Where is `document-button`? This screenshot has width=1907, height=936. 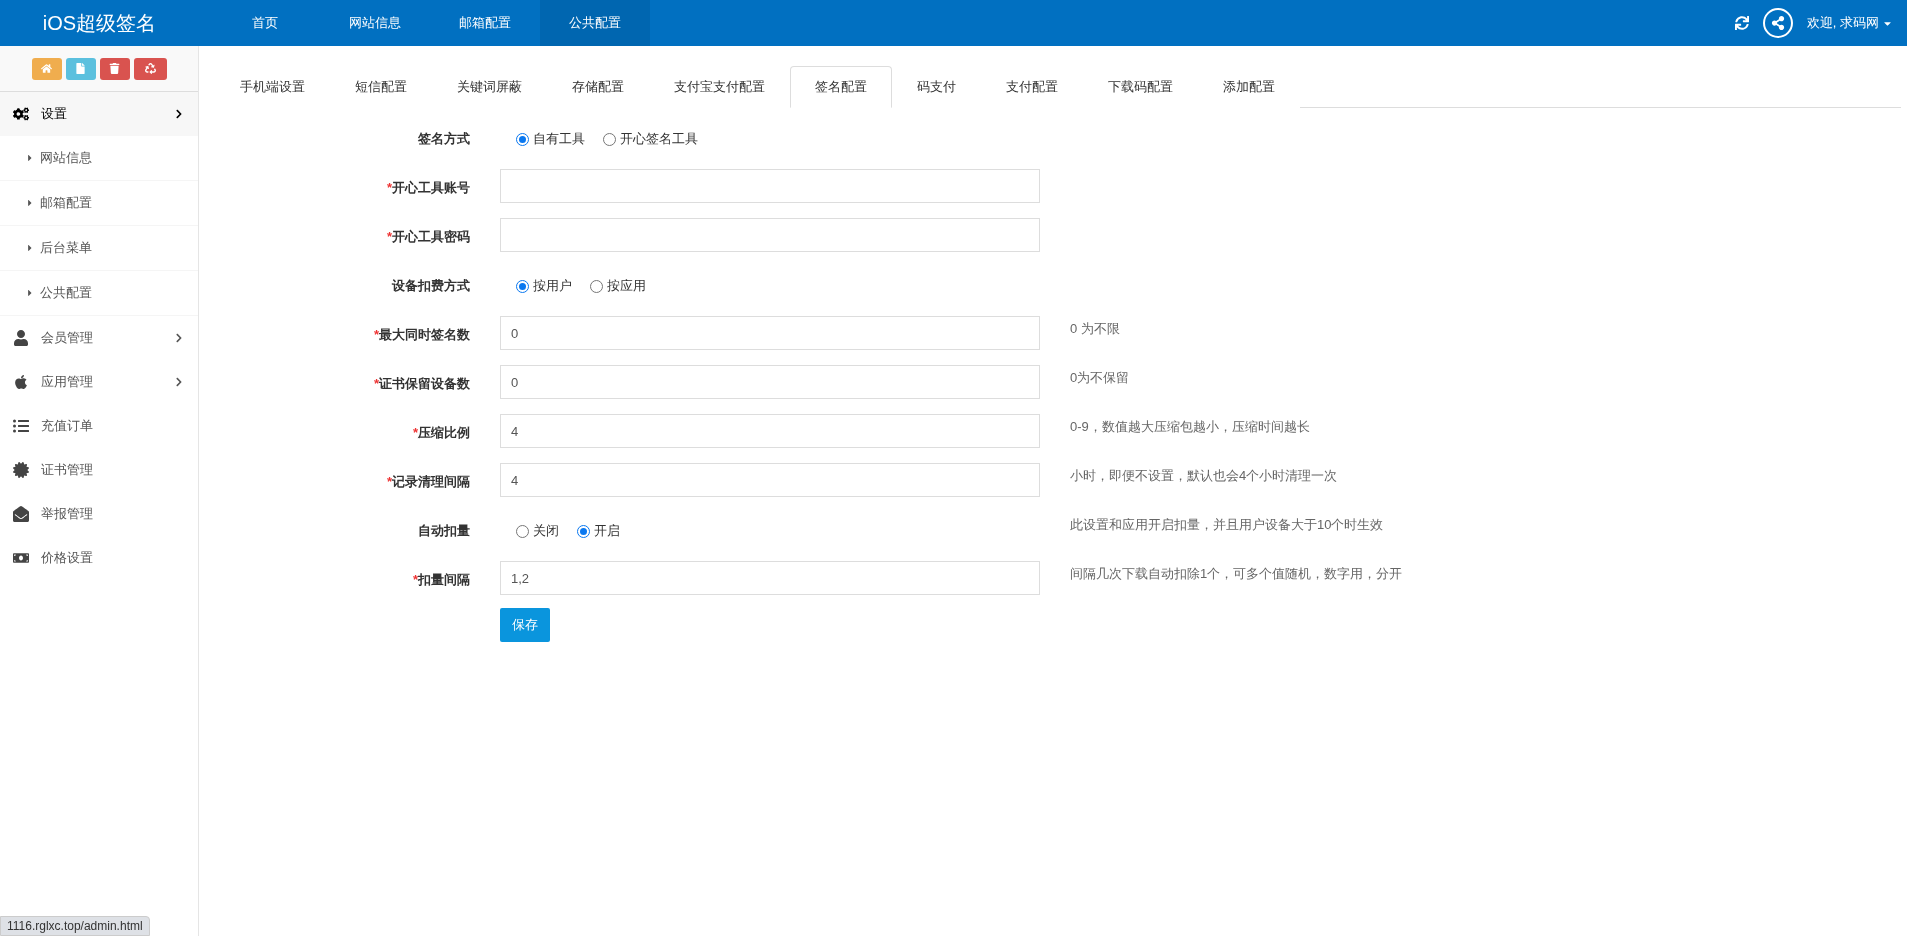
document-button is located at coordinates (80, 68).